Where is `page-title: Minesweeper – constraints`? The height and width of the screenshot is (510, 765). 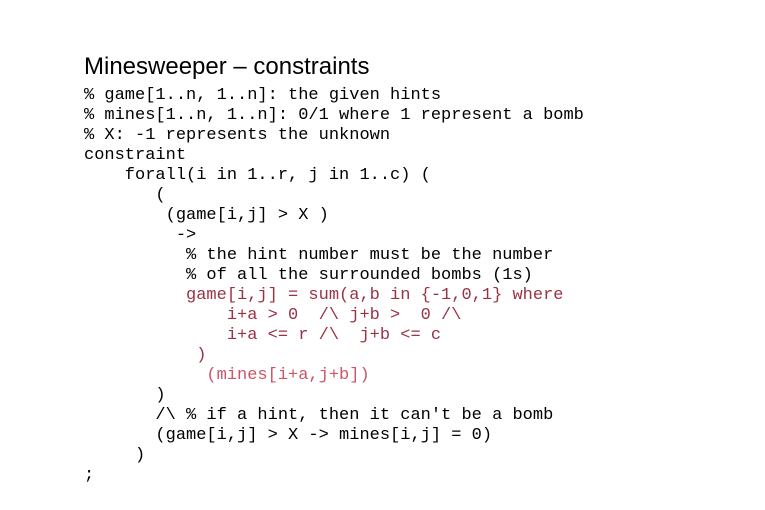 page-title: Minesweeper – constraints is located at coordinates (227, 66).